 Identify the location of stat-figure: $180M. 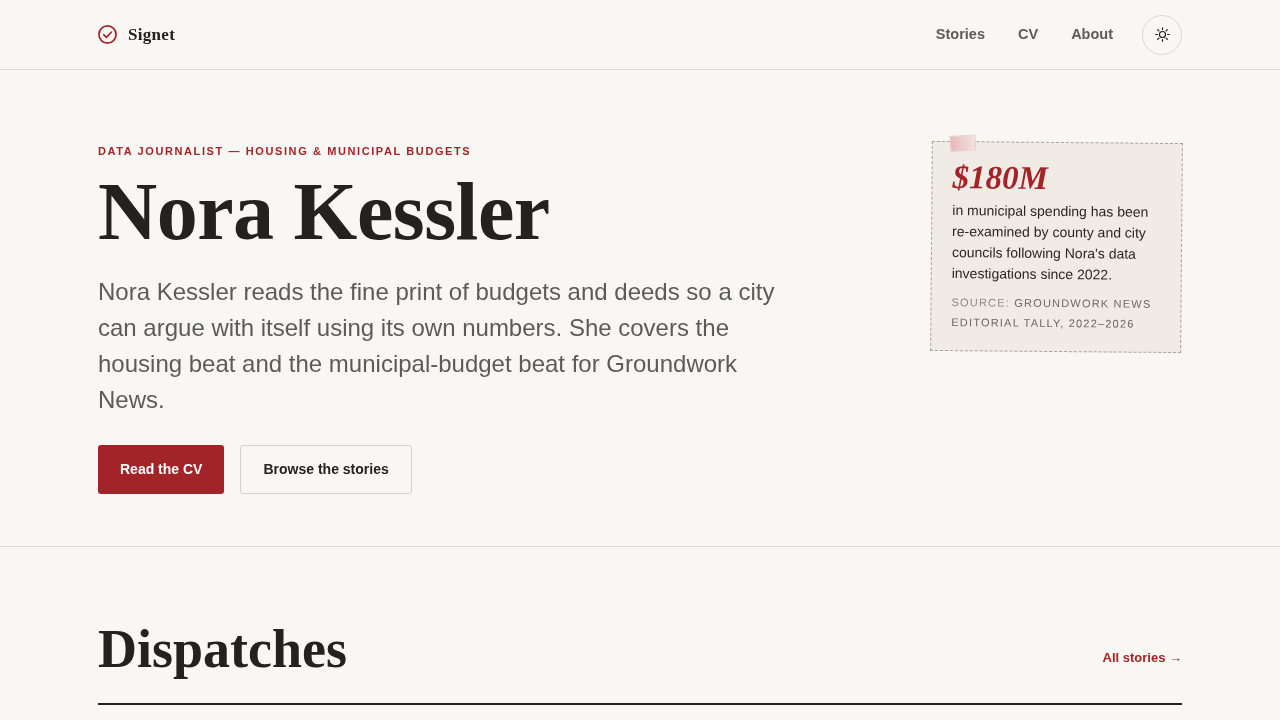
(1001, 178).